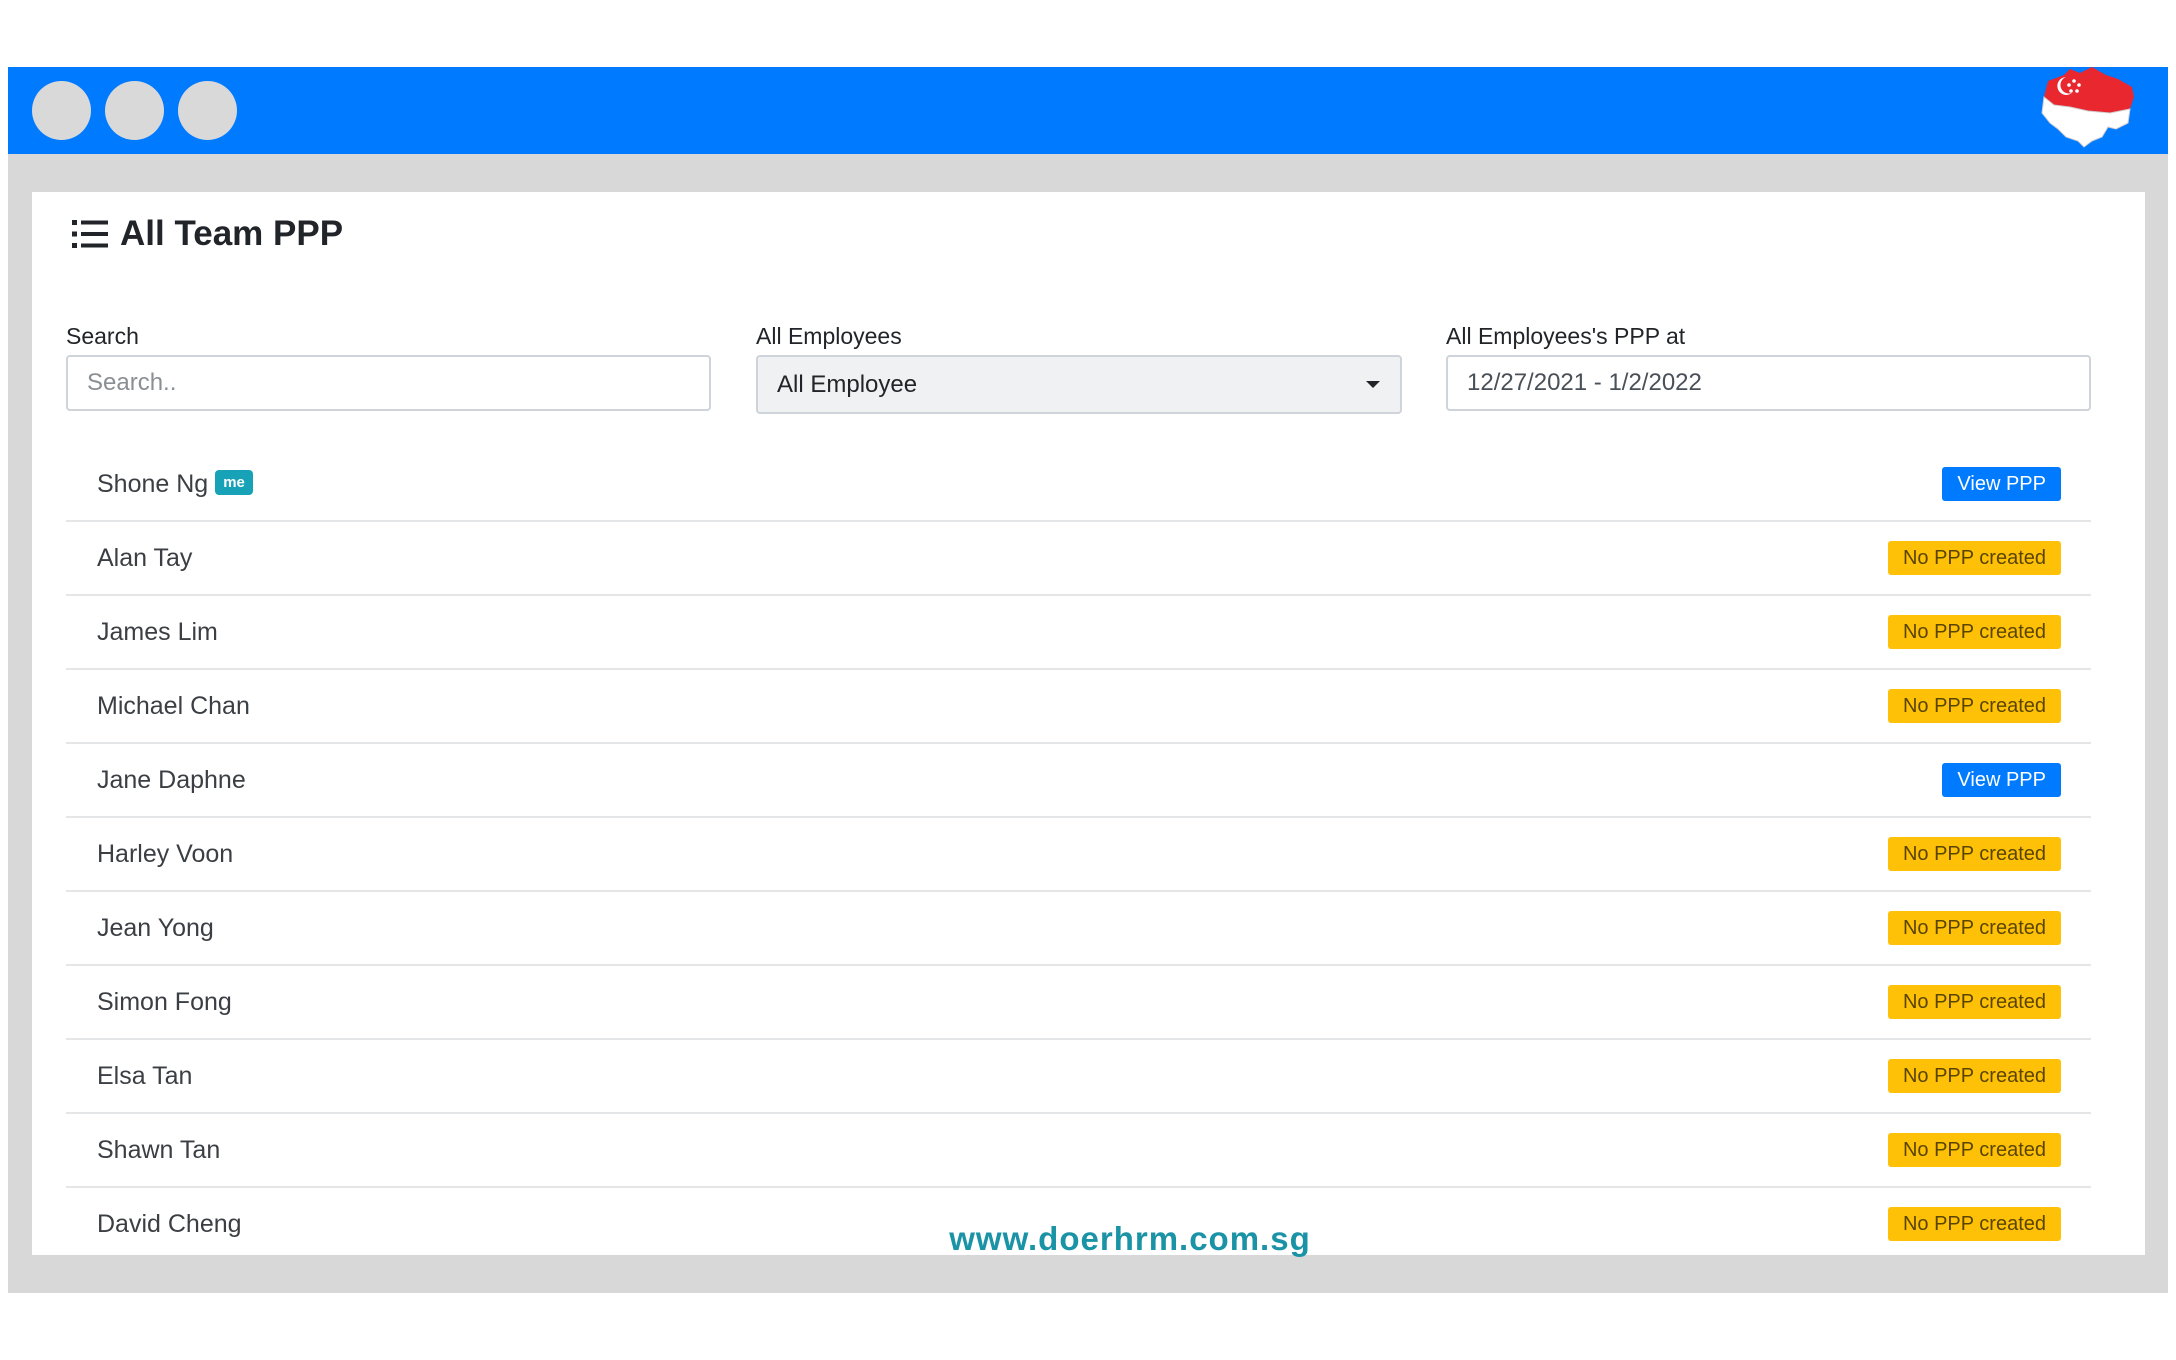 The width and height of the screenshot is (2176, 1360). I want to click on page-title: All Team PPP, so click(207, 234).